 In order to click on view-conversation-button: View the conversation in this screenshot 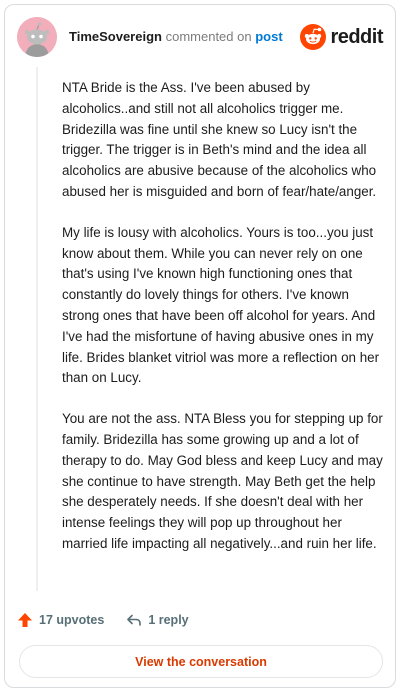, I will do `click(201, 661)`.